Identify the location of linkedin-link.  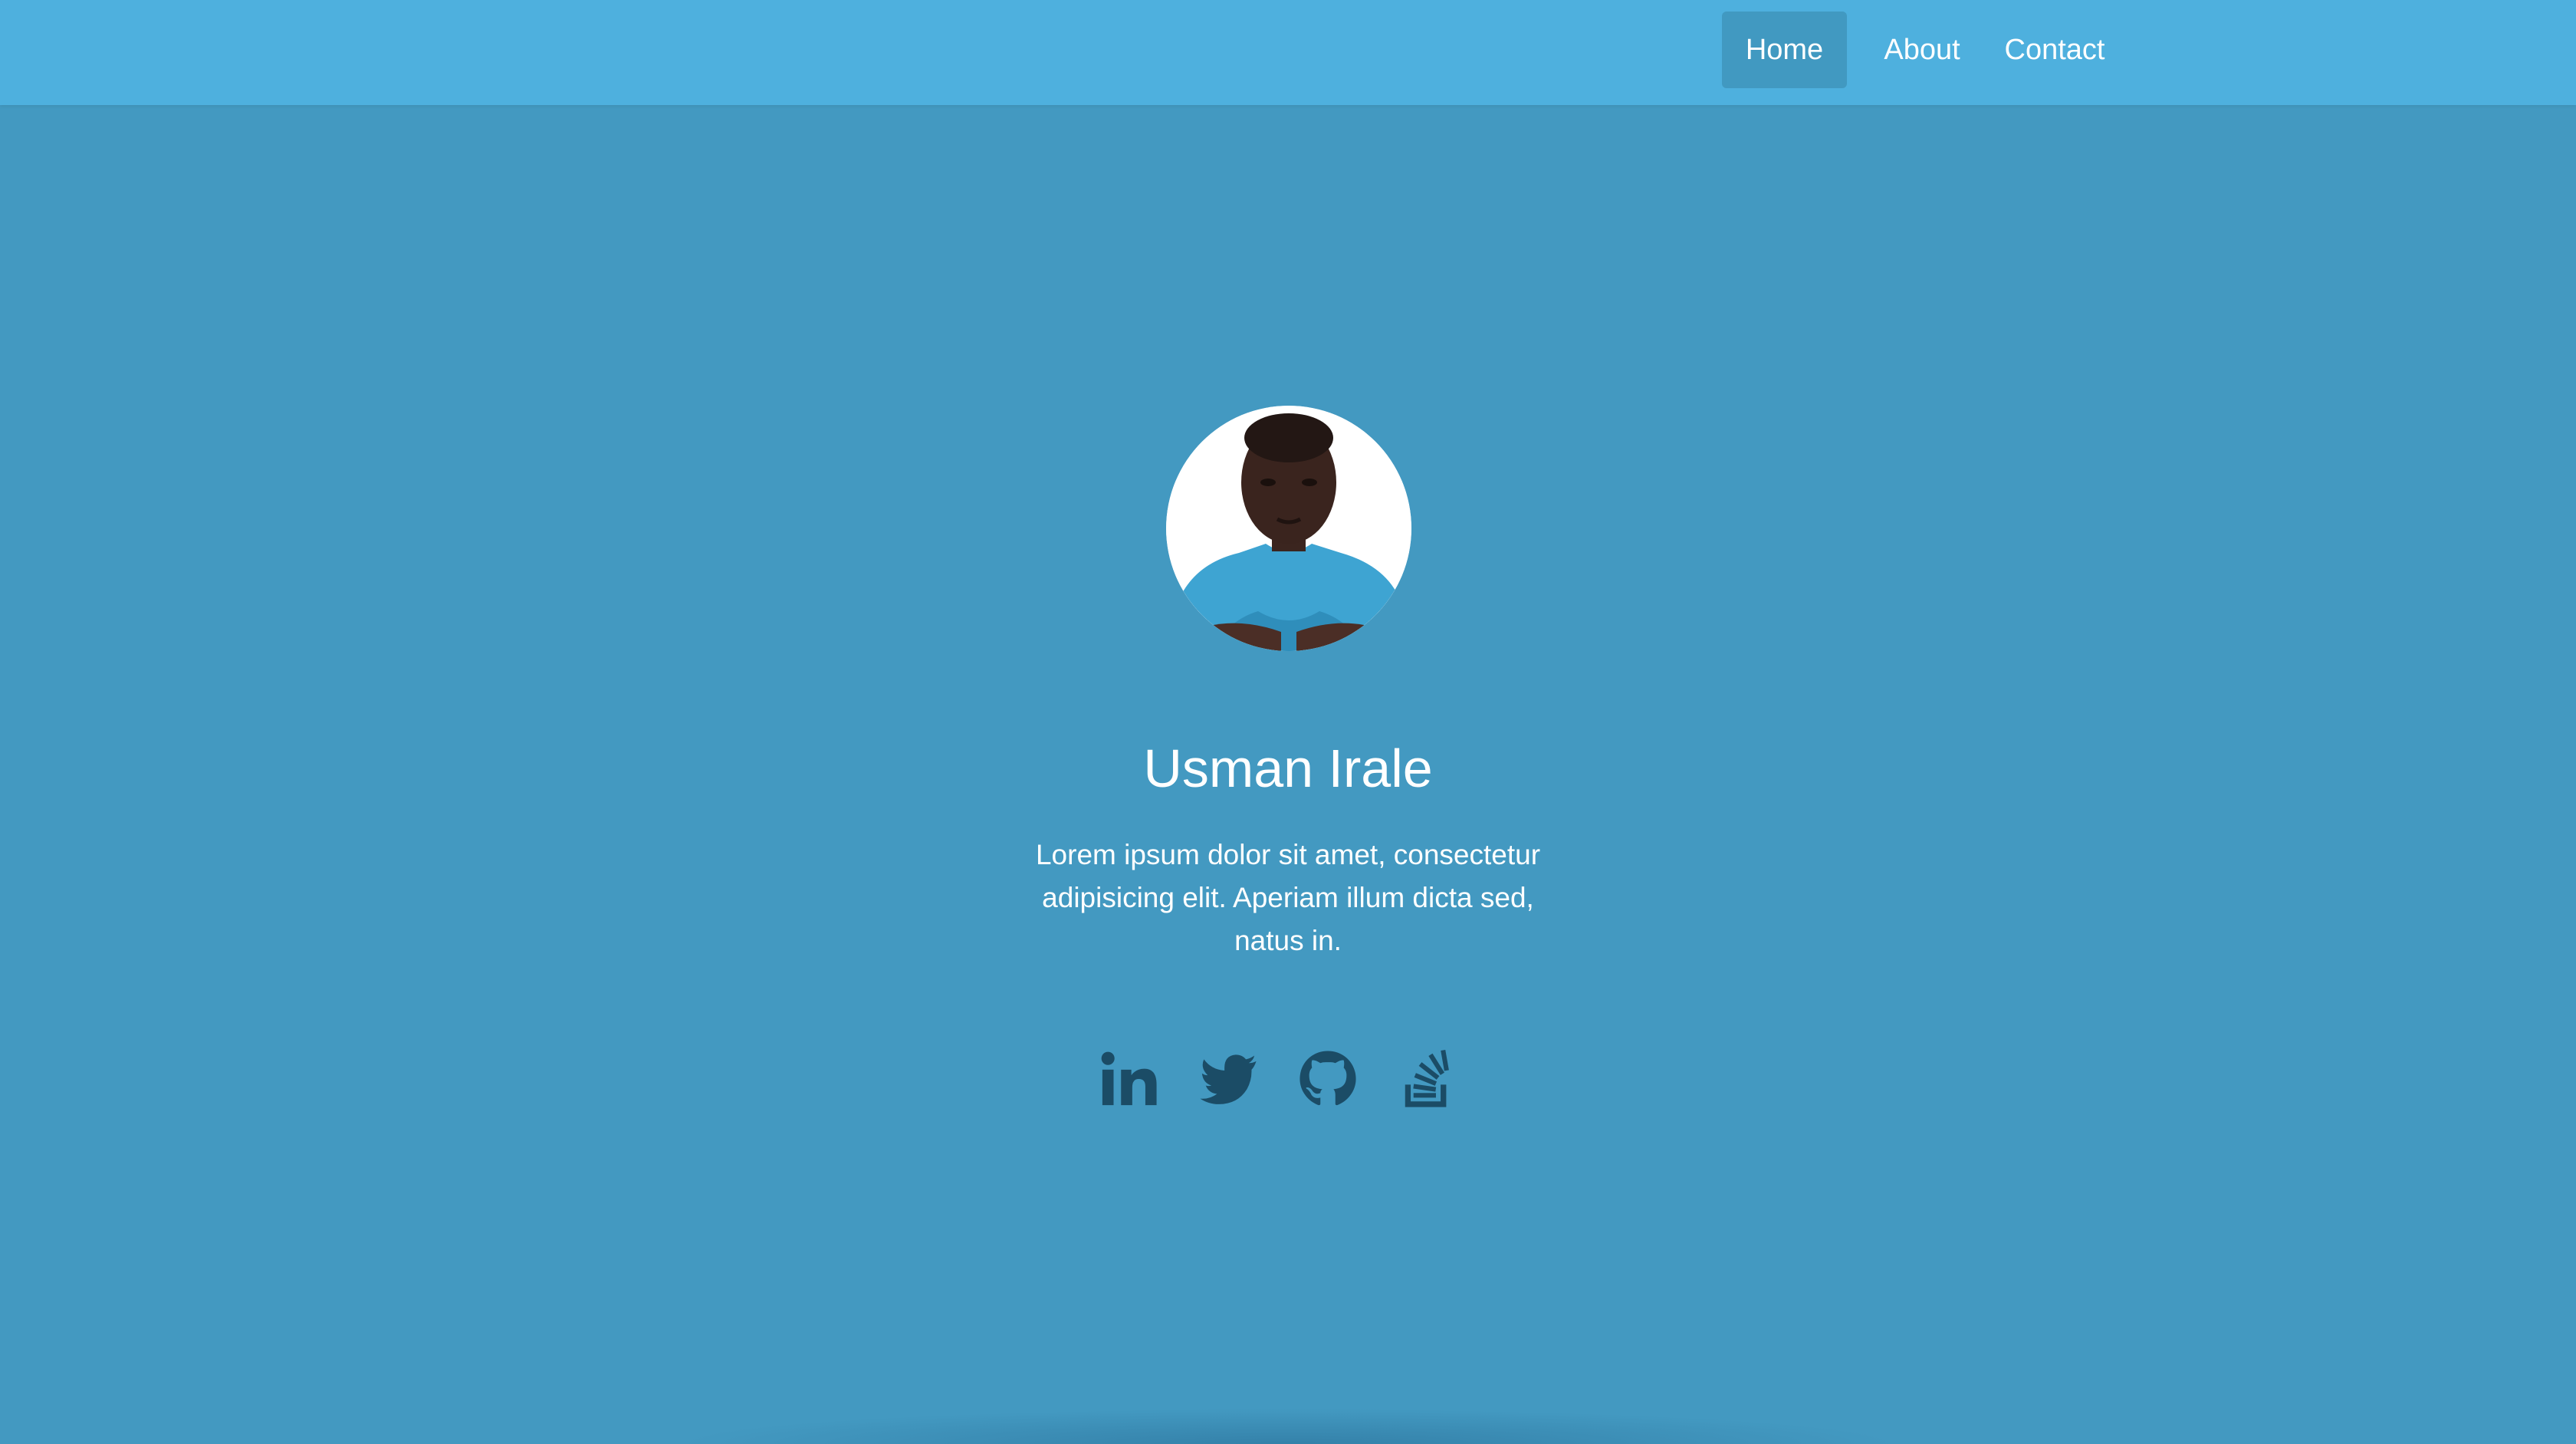
(1129, 1079).